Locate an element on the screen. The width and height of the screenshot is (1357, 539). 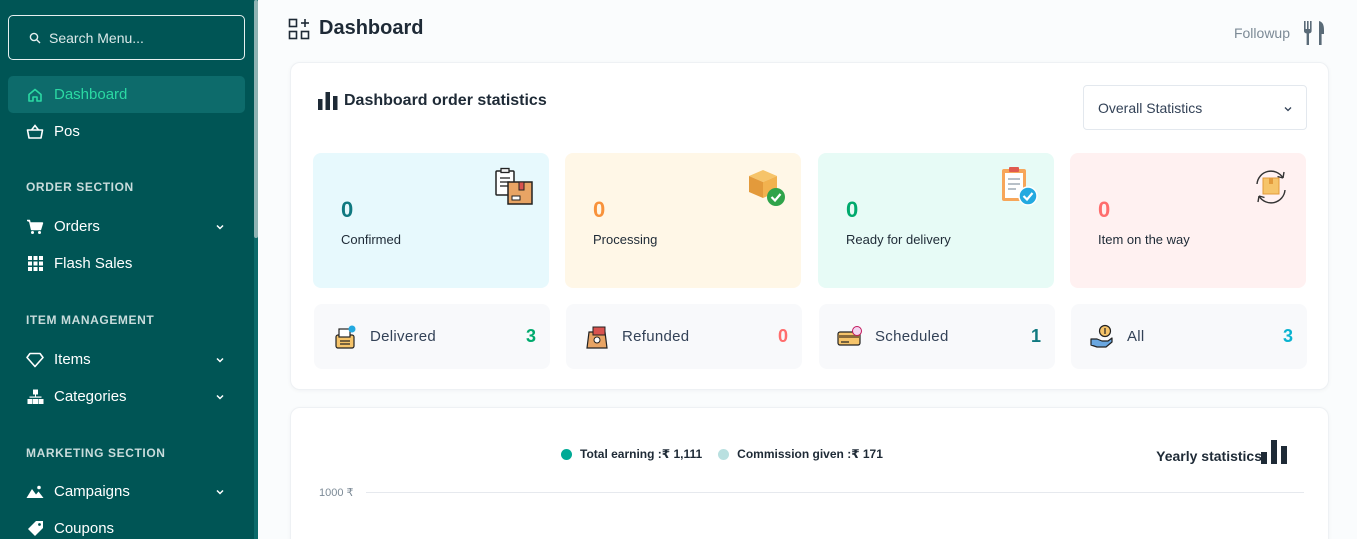
stat-tile-processing: 0 Processing is located at coordinates (683, 220).